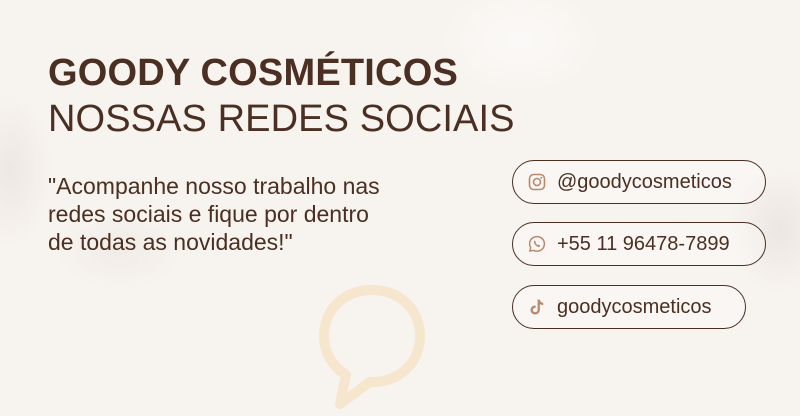 The height and width of the screenshot is (416, 800). Describe the element at coordinates (634, 306) in the screenshot. I see `tiktok-handle: goodycosmeticos` at that location.